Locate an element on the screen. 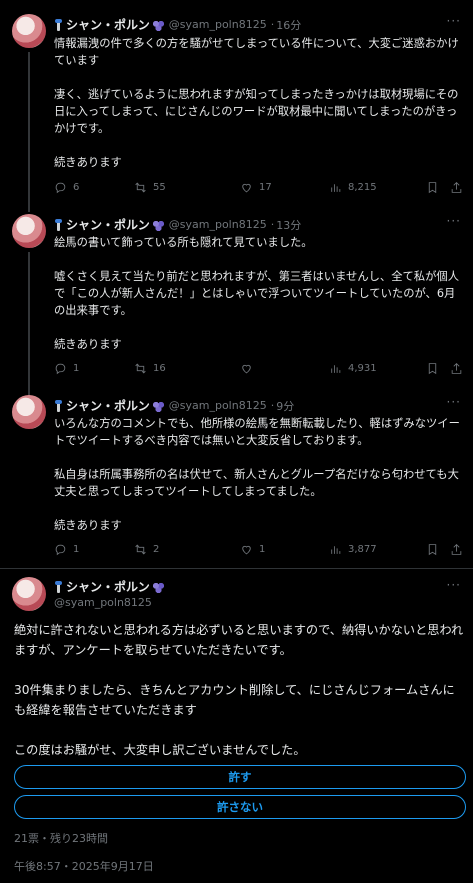 The height and width of the screenshot is (883, 473). tweet-header: シャン・ポルン @syam_poln8125 · 9分 is located at coordinates (174, 405).